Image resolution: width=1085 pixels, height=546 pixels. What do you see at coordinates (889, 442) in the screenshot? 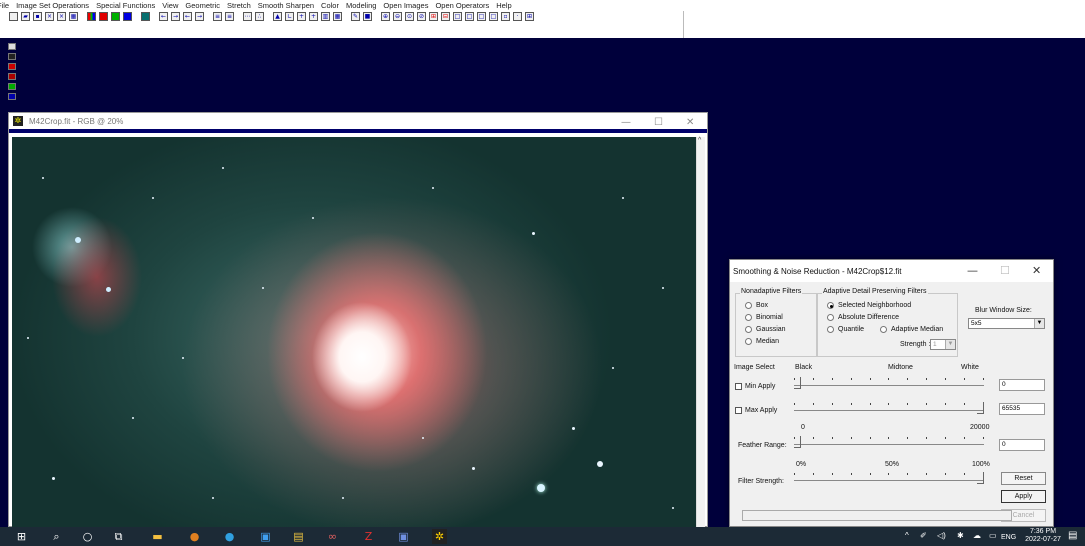
I see `feather-range-slider` at bounding box center [889, 442].